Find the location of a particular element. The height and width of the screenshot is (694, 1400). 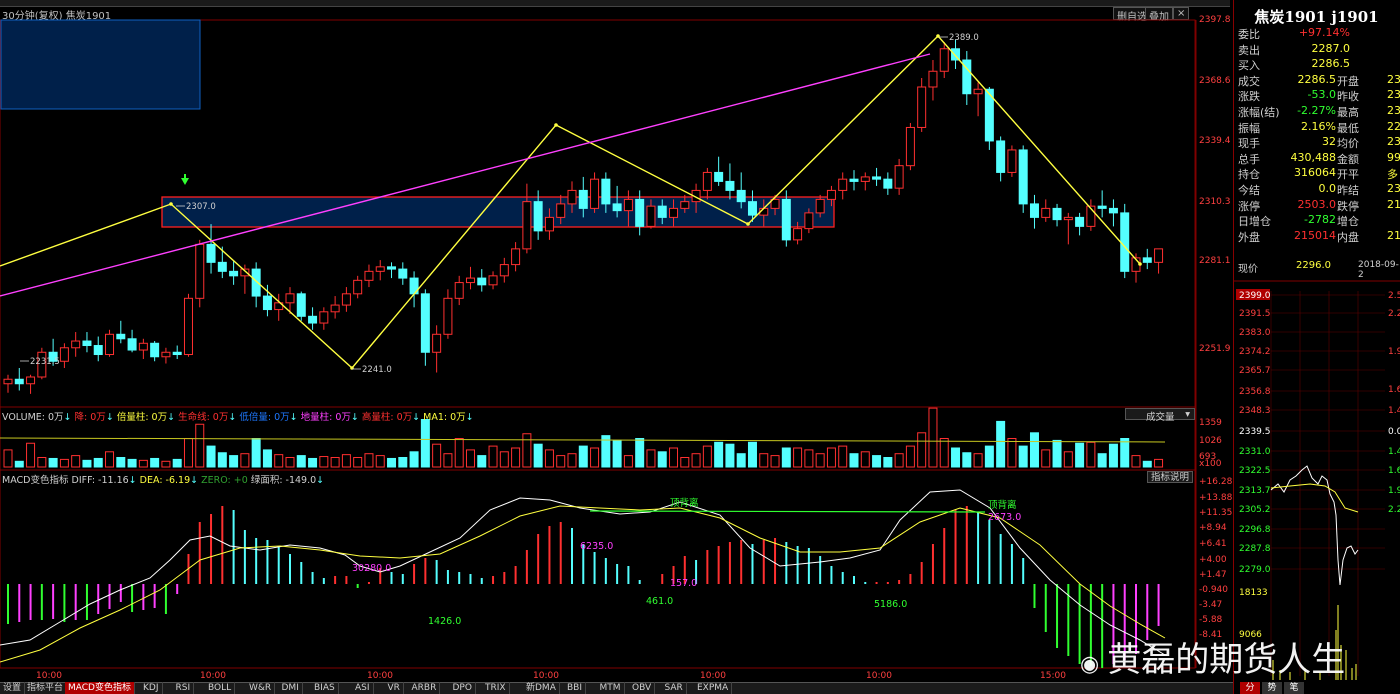

quote-row: 日增仓 -2782 增仓 is located at coordinates (1318, 221).